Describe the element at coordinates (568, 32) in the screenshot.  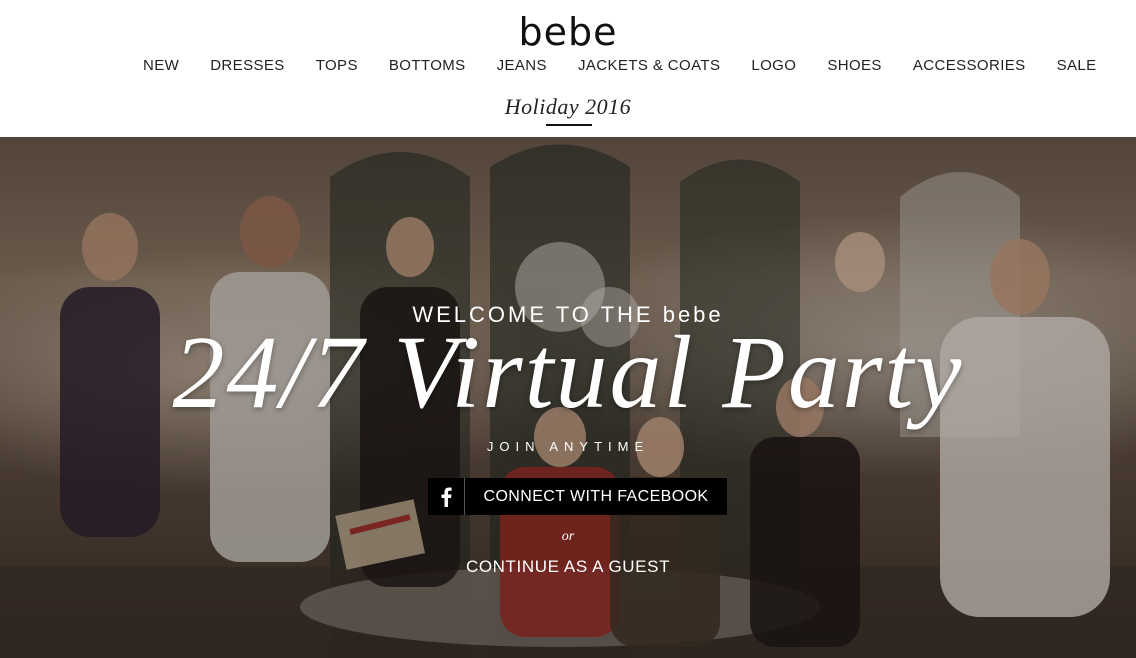
I see `brand-logo: bebe` at that location.